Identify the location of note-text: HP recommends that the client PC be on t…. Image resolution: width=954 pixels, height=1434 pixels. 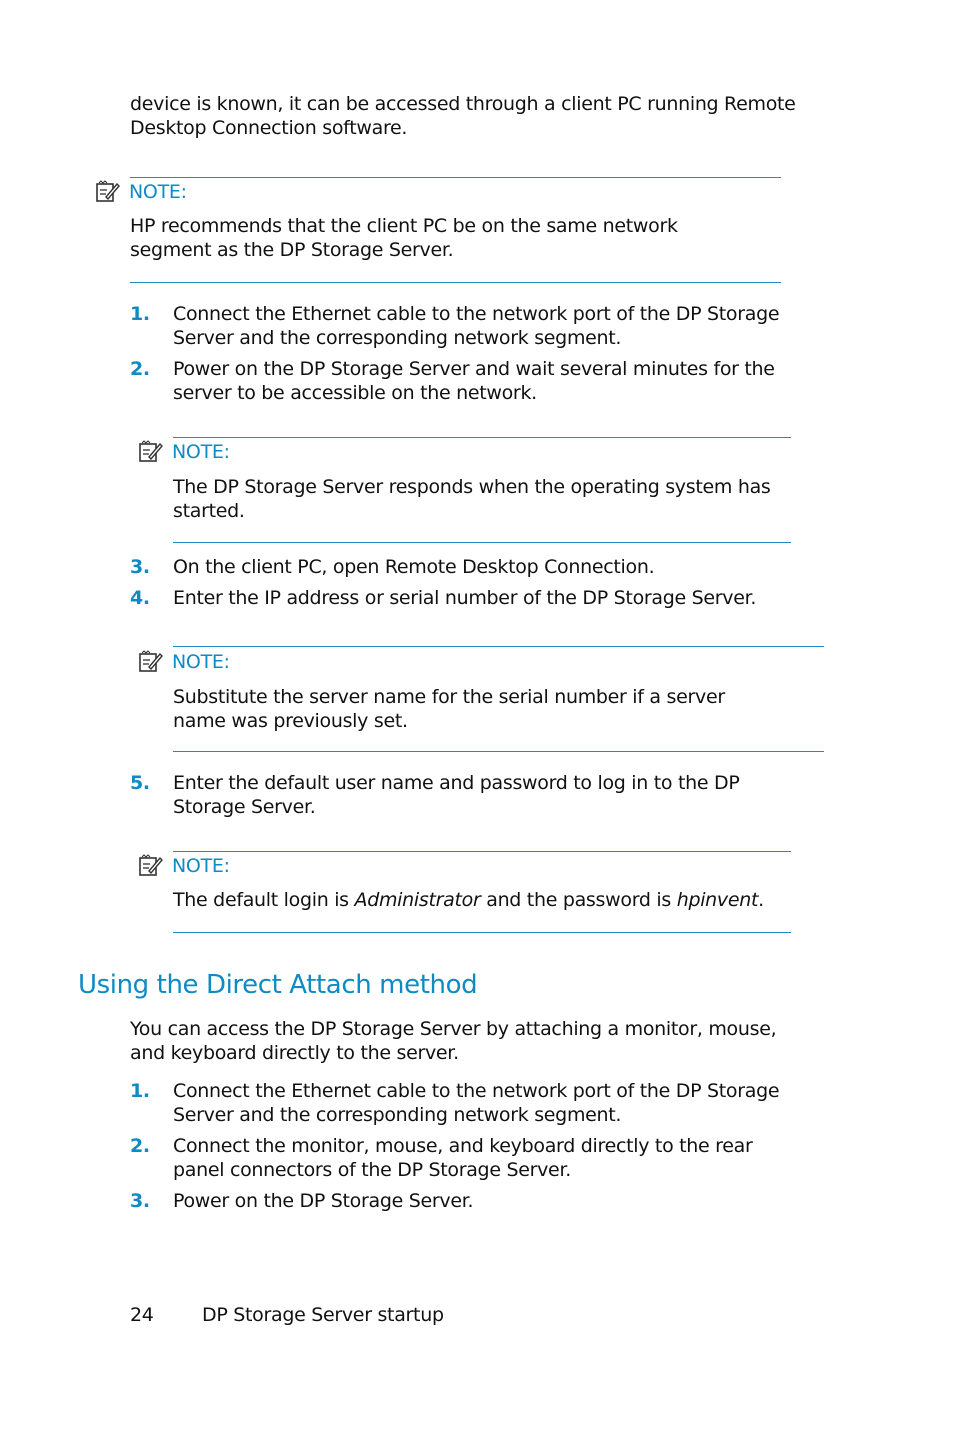
(404, 238).